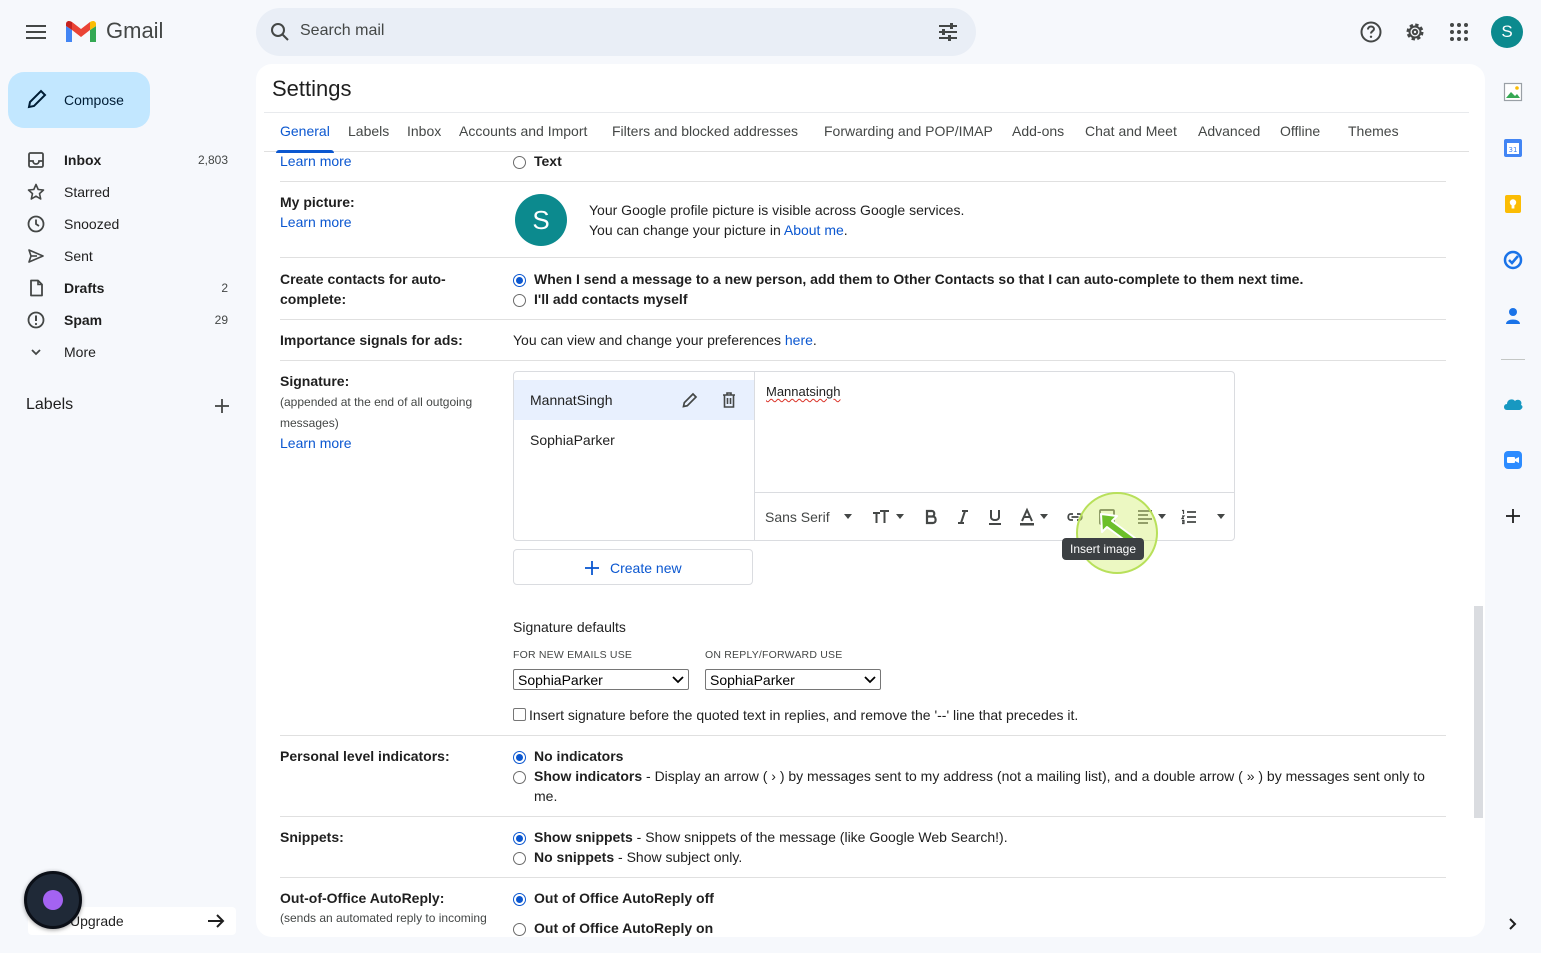 The width and height of the screenshot is (1541, 953). Describe the element at coordinates (36, 352) in the screenshot. I see `chevron-down-icon` at that location.